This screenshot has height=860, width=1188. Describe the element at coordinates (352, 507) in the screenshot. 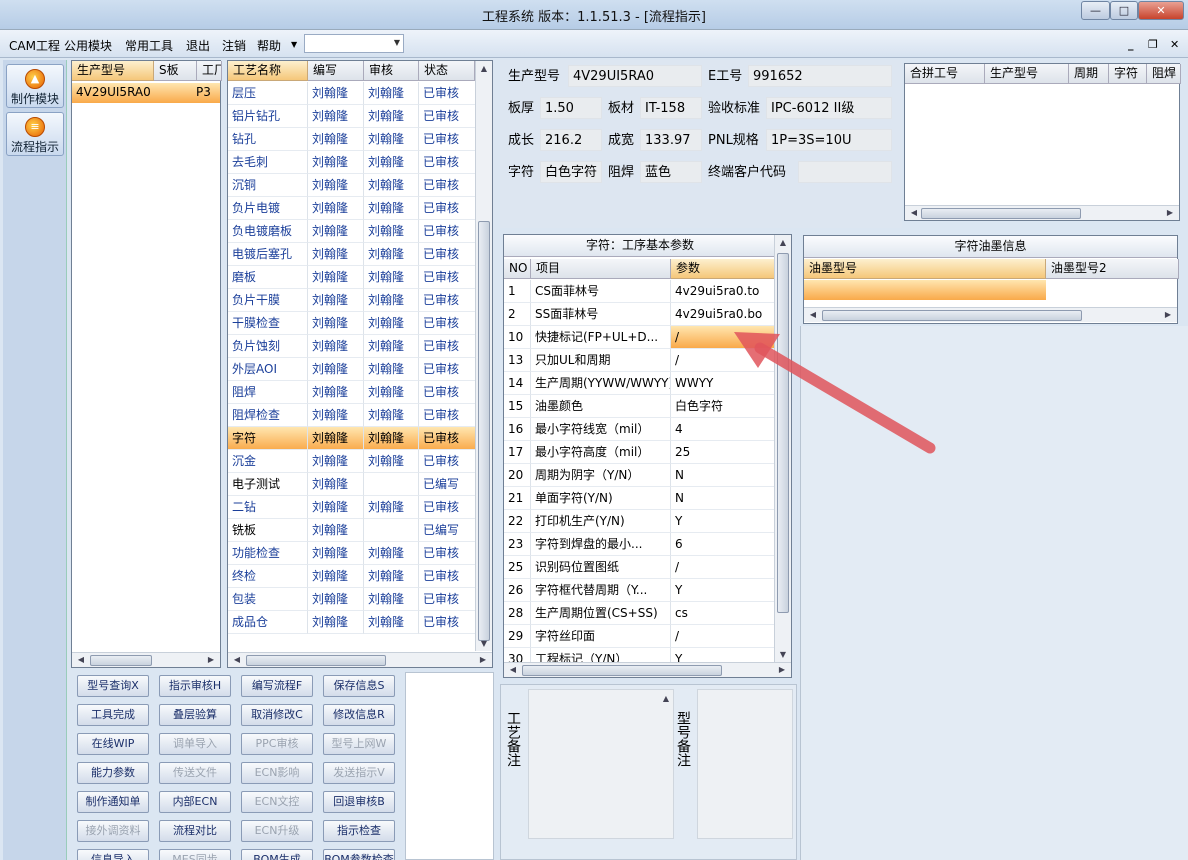

I see `table-row: 二钻 刘翰隆 刘翰隆 已审核` at that location.